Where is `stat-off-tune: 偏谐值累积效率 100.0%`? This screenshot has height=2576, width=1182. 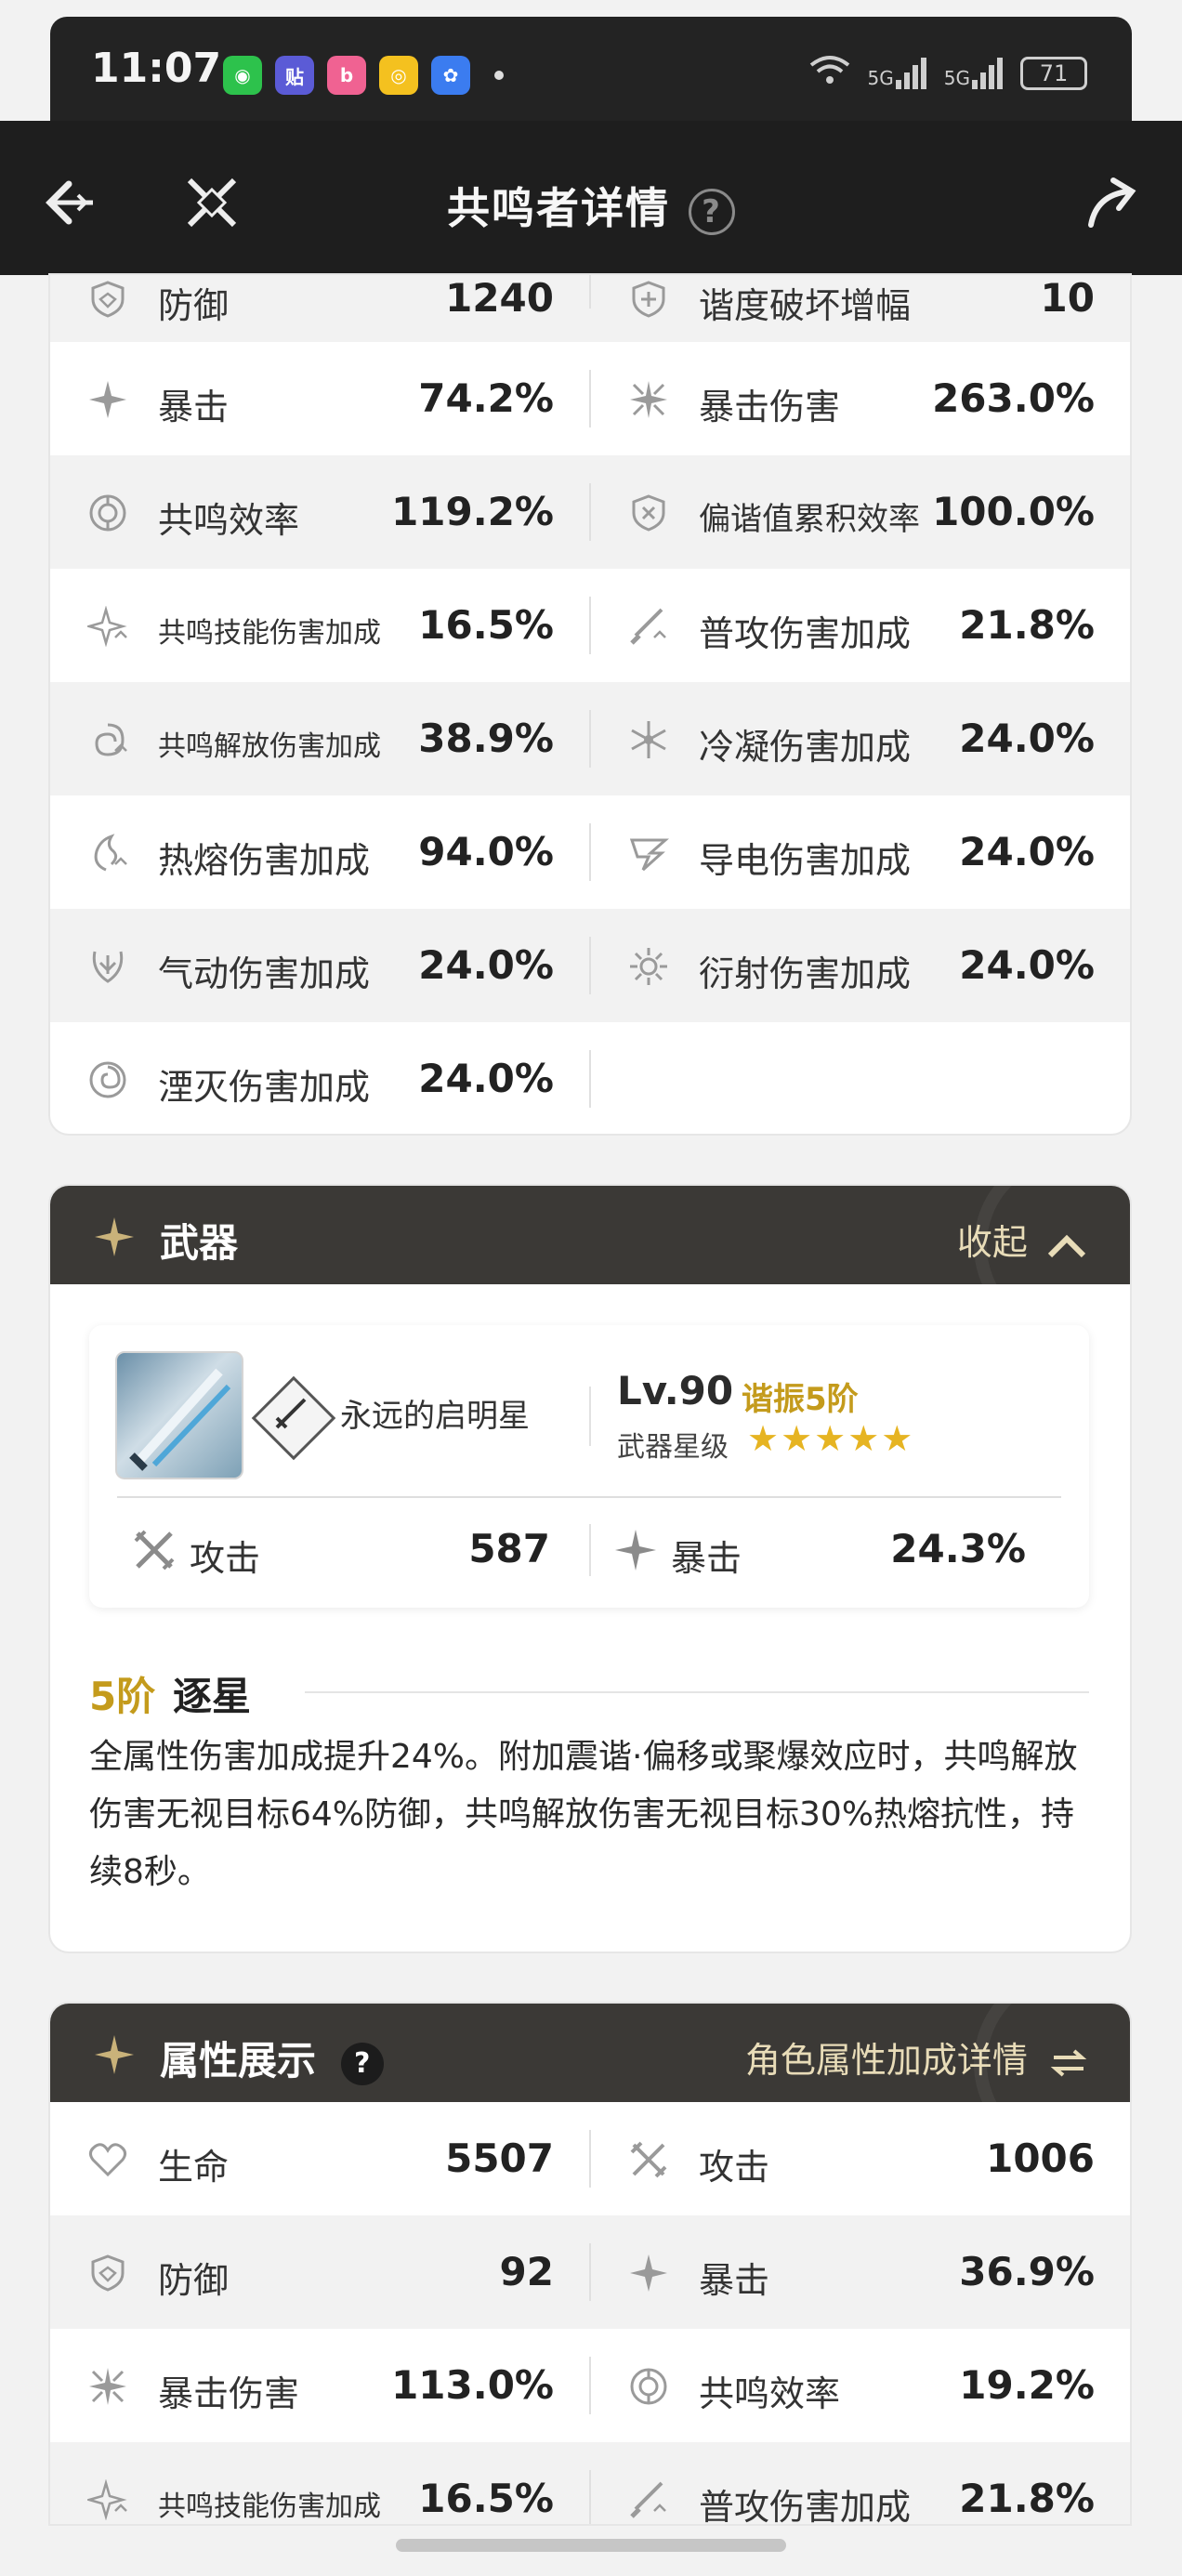
stat-off-tune: 偏谐值累积效率 100.0% is located at coordinates (860, 512).